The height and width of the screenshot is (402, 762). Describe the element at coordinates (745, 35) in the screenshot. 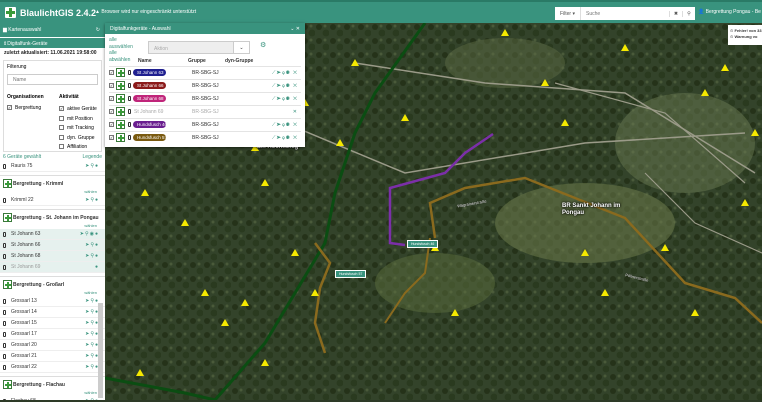

I see `notification-box: ⊙ Fehler! von 33 ⊙ Warnung vo` at that location.